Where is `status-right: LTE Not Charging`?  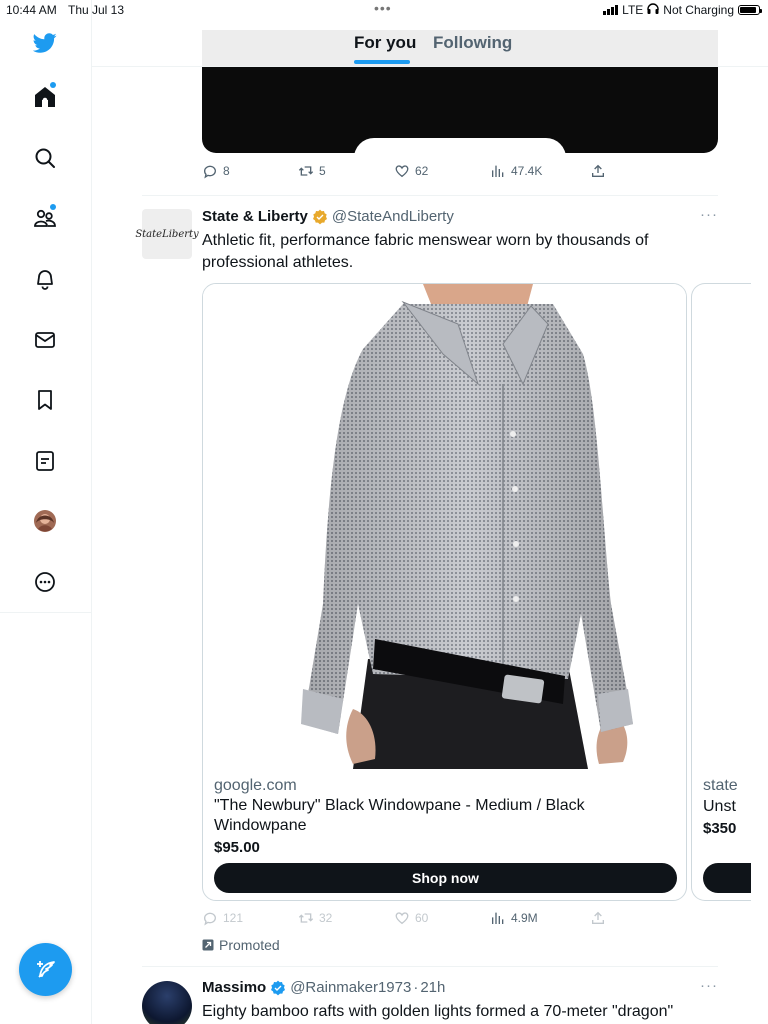
status-right: LTE Not Charging is located at coordinates (682, 10).